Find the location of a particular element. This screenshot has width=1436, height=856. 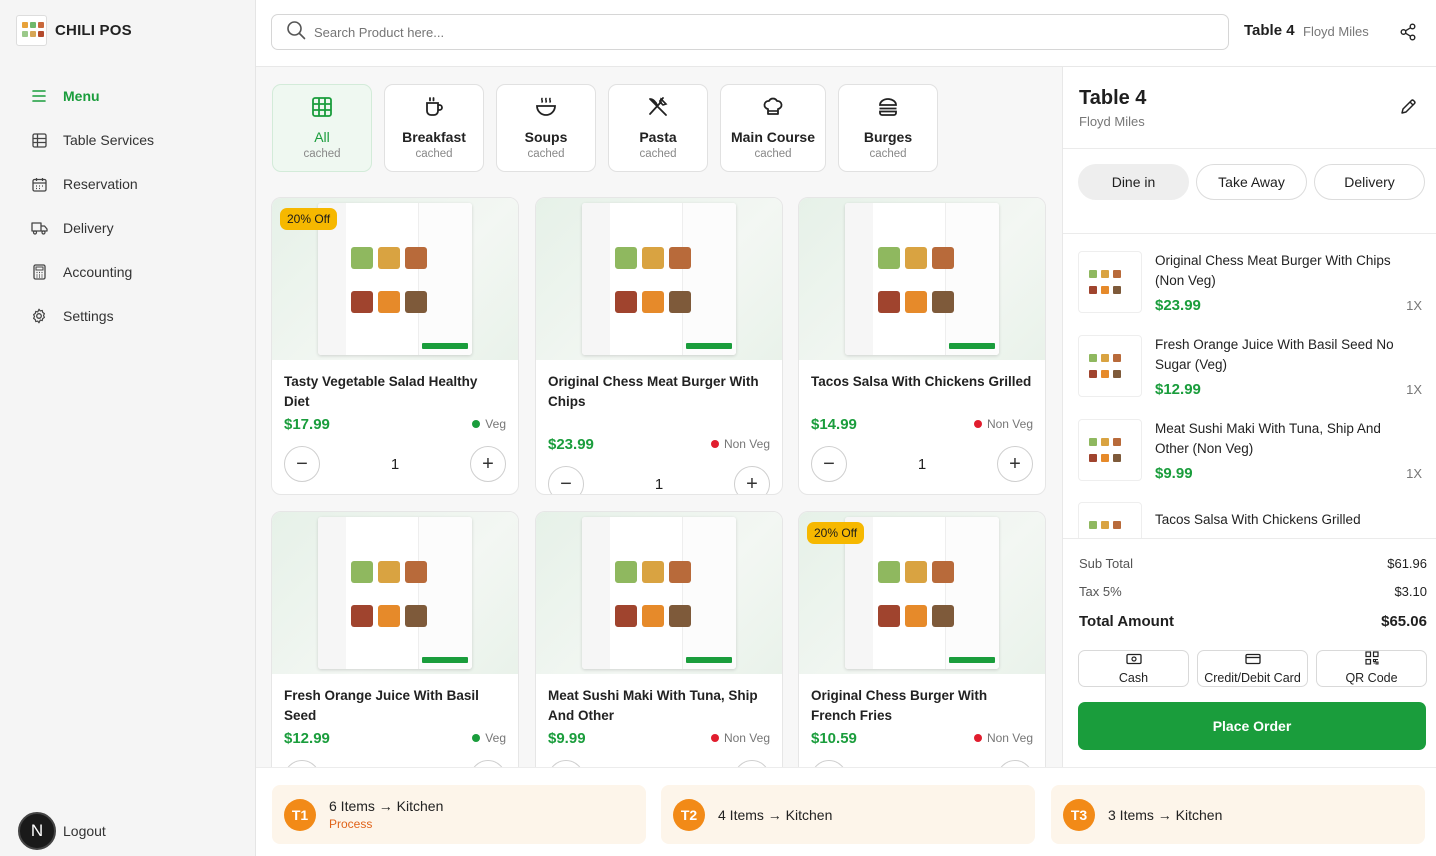

category-label: Main Course is located at coordinates (772, 137).